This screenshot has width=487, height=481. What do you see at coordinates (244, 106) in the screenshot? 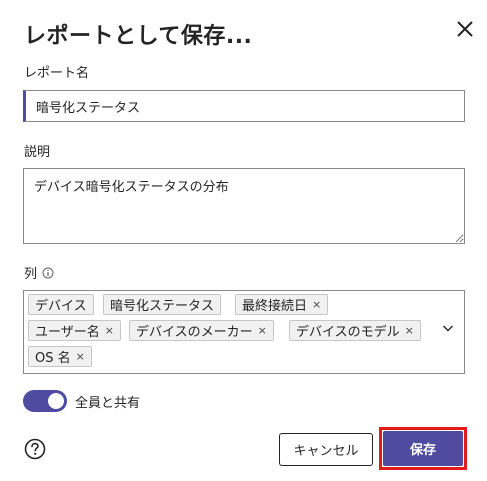
I see `report-name-input` at bounding box center [244, 106].